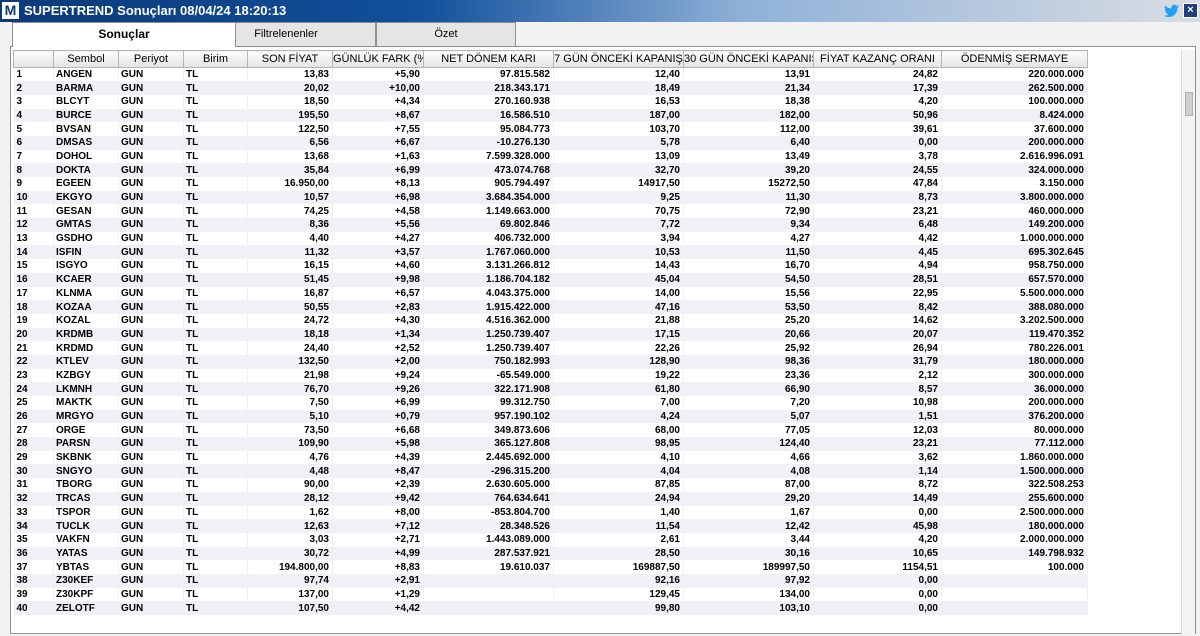  I want to click on vertical-scrollbar, so click(1188, 342).